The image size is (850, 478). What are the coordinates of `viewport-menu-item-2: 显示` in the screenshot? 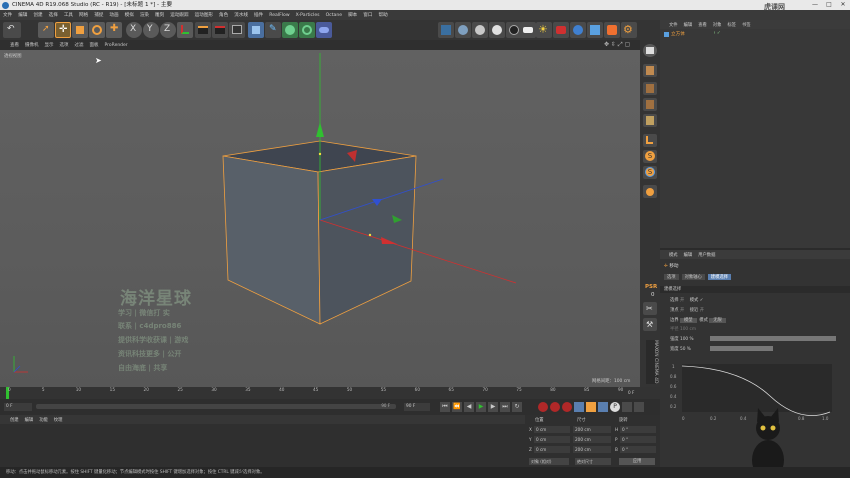 It's located at (49, 45).